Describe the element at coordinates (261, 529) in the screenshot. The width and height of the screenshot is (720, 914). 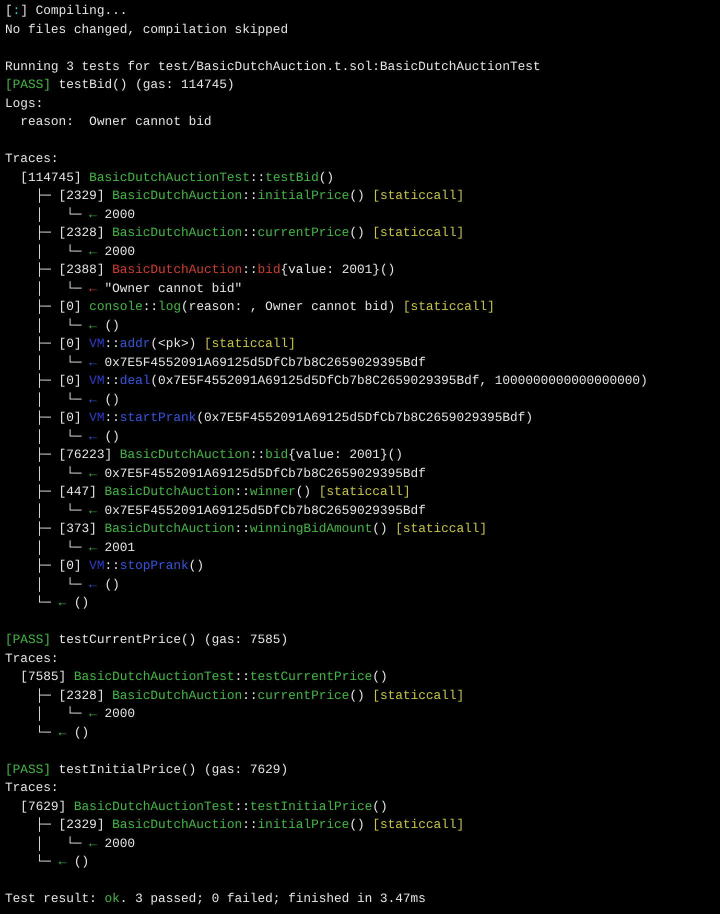
I see `terminal-line: ├─ [373] BasicDutchAuction::winningBidAmount() [staticcall]` at that location.